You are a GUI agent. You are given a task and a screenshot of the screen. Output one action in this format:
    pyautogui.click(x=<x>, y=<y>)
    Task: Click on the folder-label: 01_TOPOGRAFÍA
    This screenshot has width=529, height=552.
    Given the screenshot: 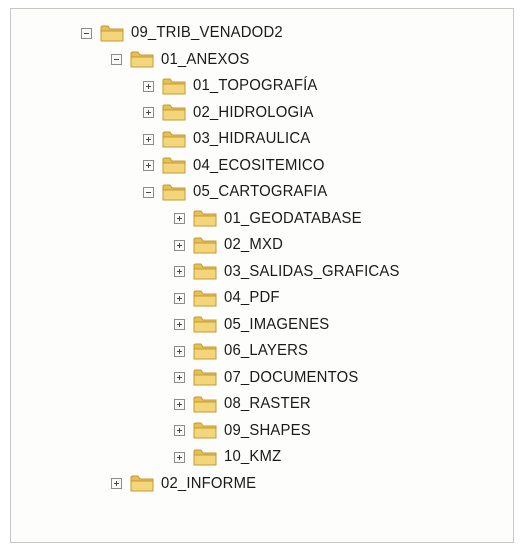 What is the action you would take?
    pyautogui.click(x=255, y=85)
    